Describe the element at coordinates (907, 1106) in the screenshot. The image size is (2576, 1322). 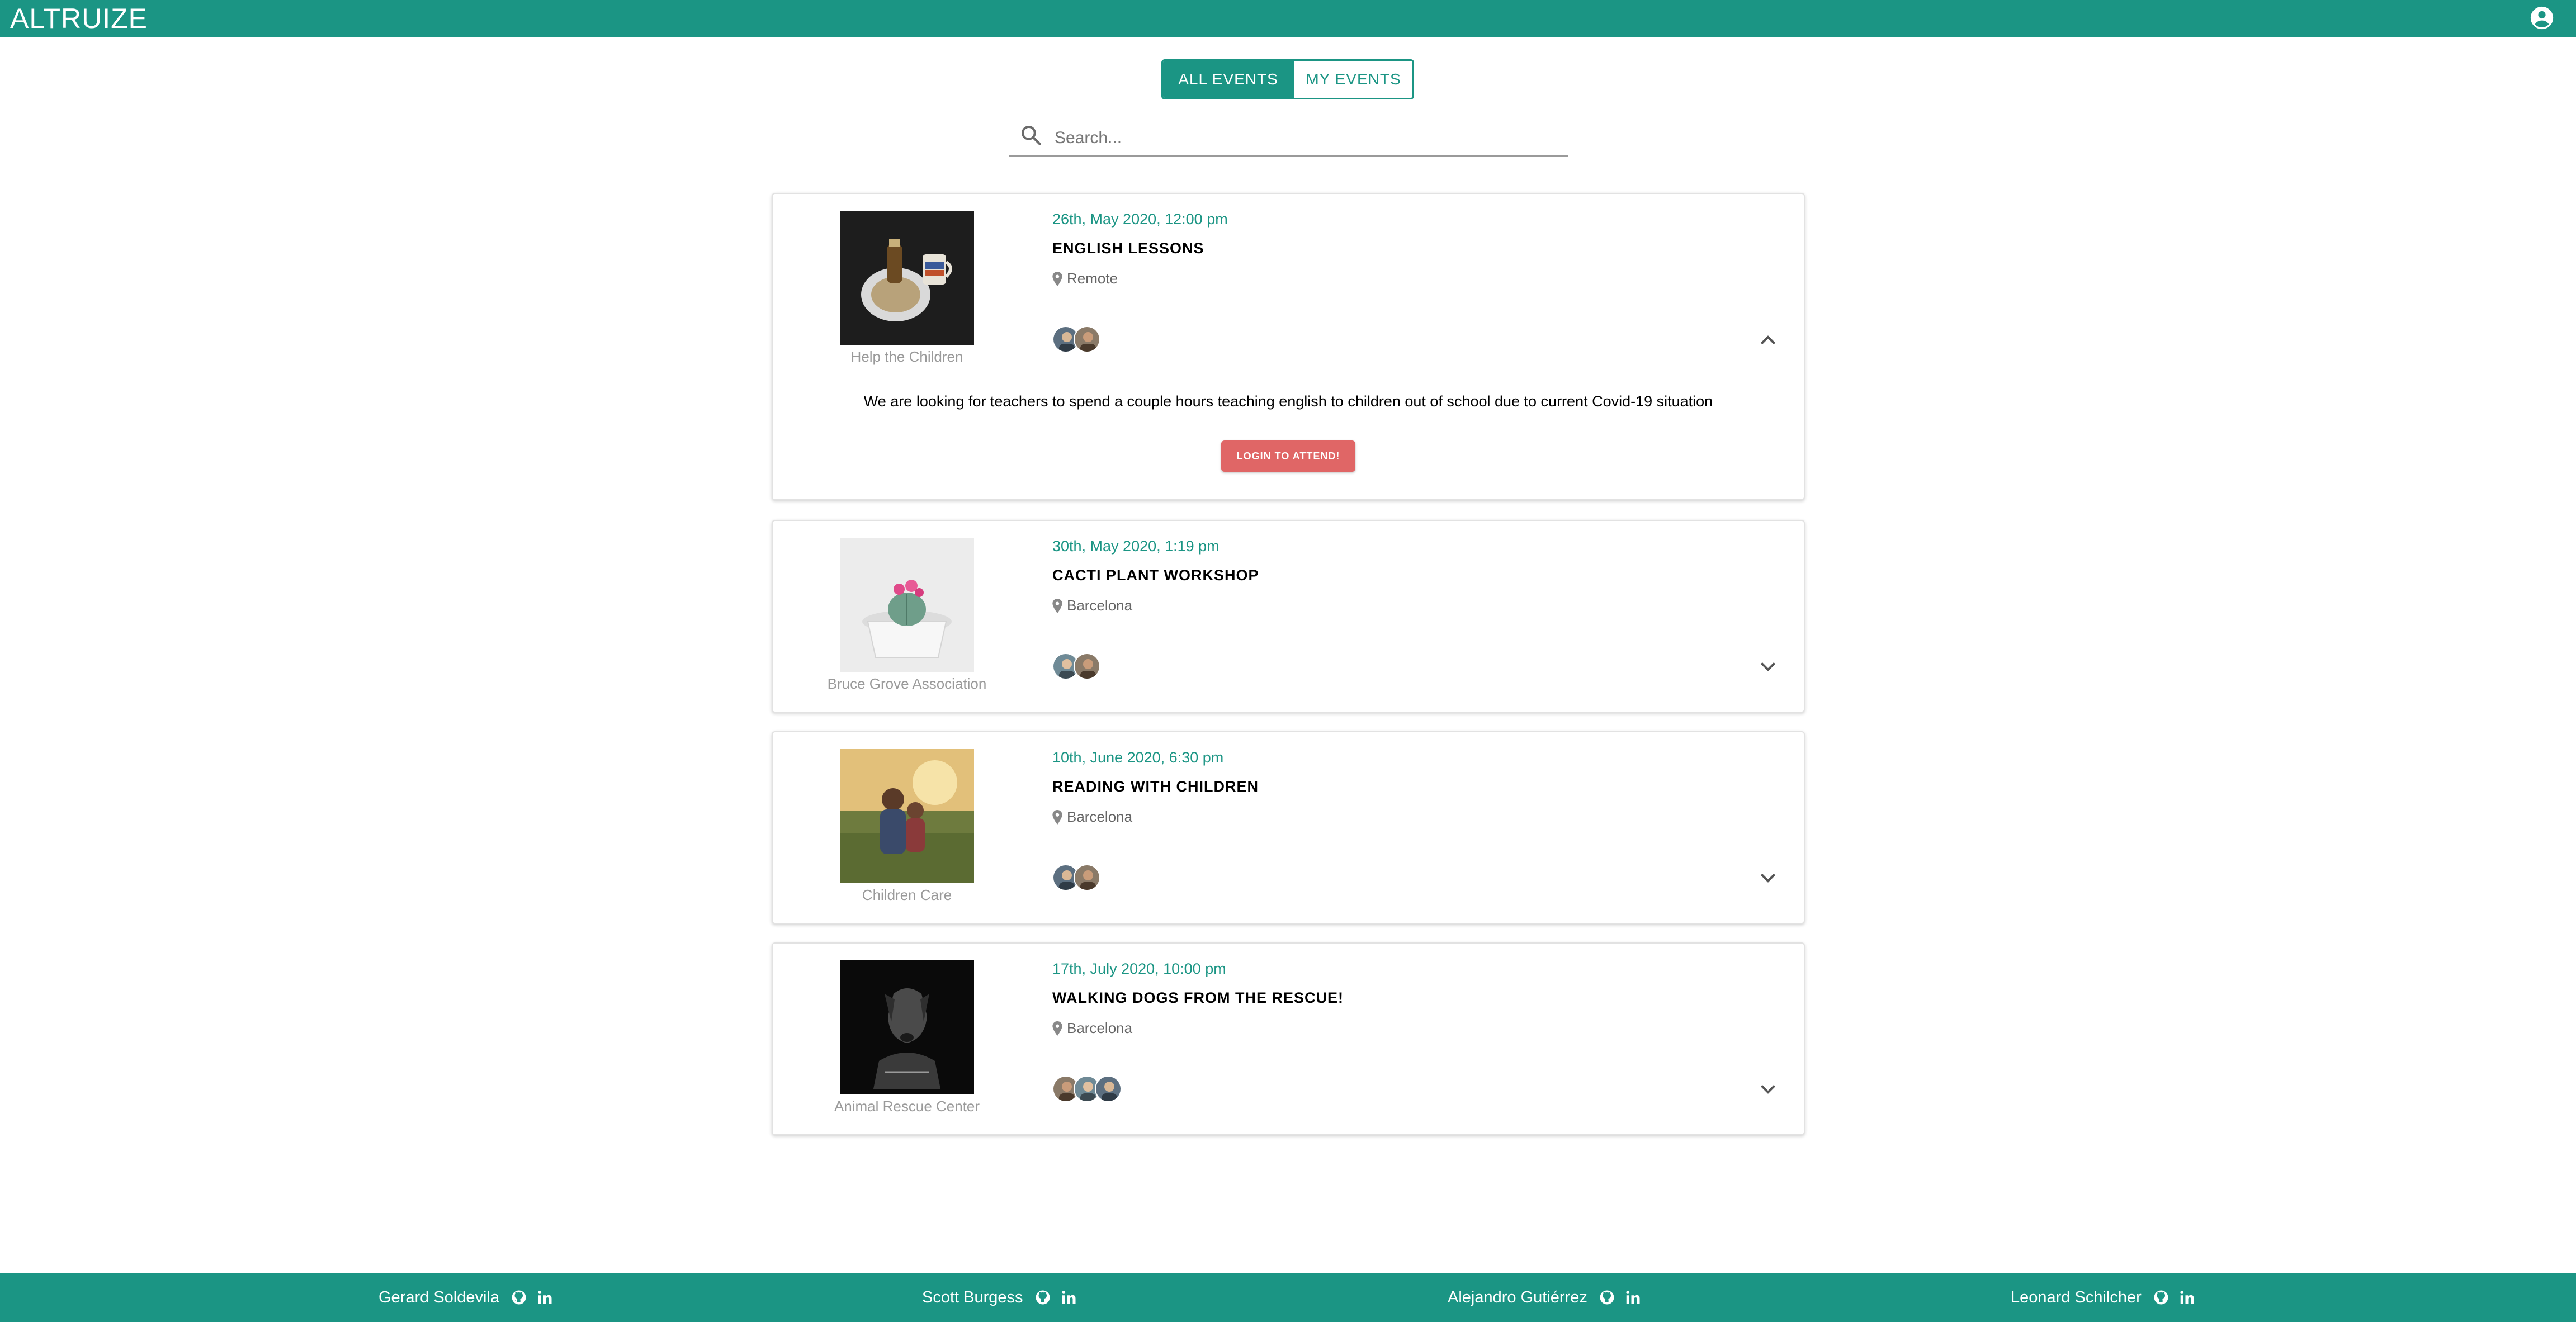
I see `organization-name: Animal Rescue Center` at that location.